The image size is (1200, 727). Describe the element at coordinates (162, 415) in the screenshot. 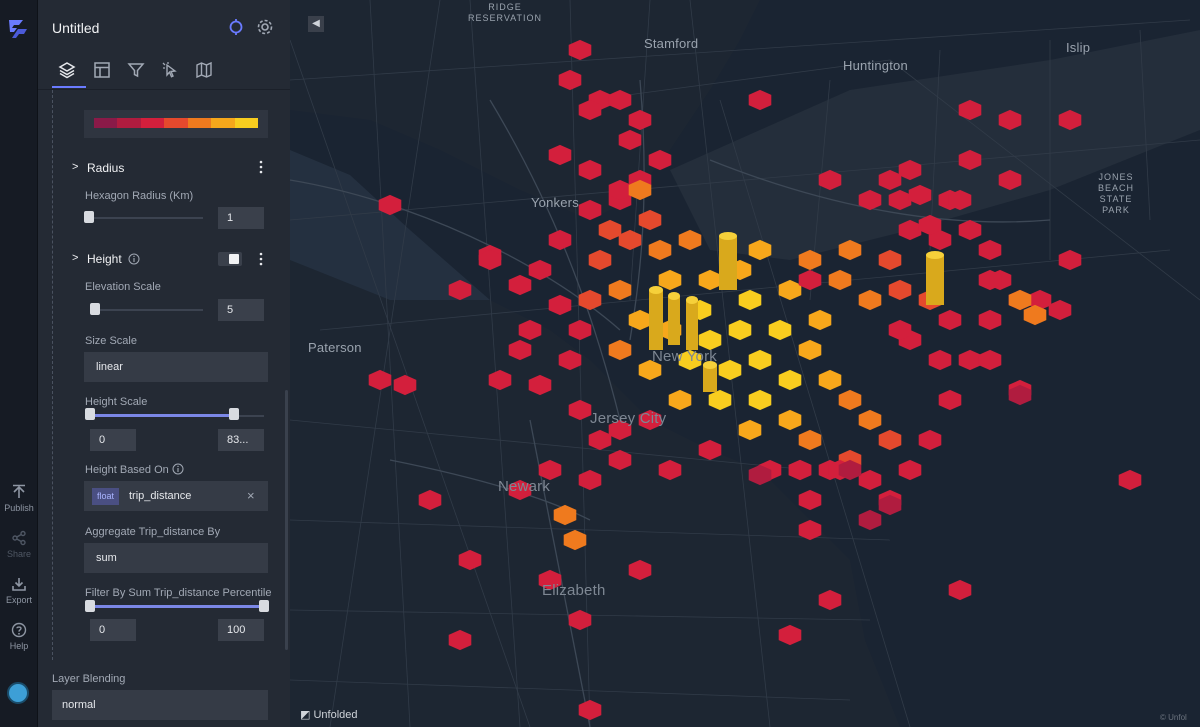

I see `height-scale-slider-fill` at that location.